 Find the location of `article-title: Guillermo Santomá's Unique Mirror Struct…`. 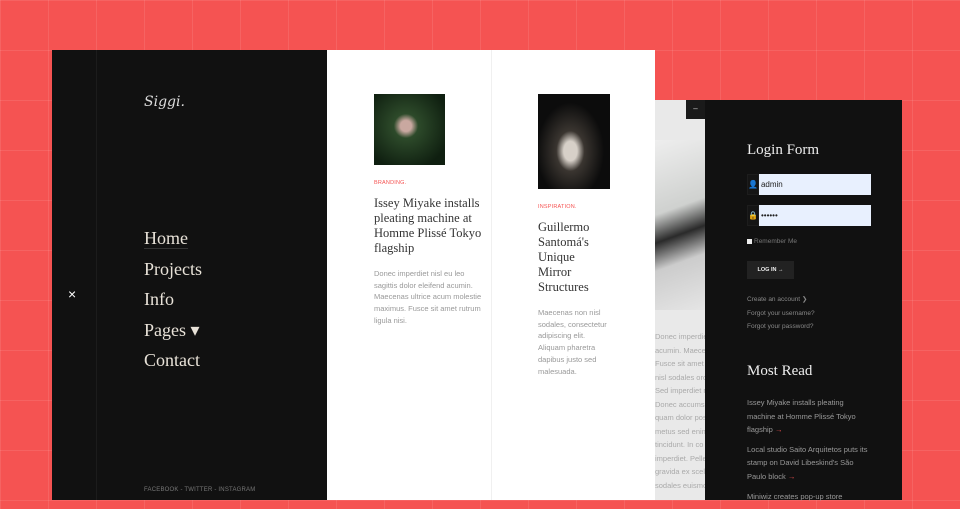

article-title: Guillermo Santomá's Unique Mirror Struct… is located at coordinates (574, 257).